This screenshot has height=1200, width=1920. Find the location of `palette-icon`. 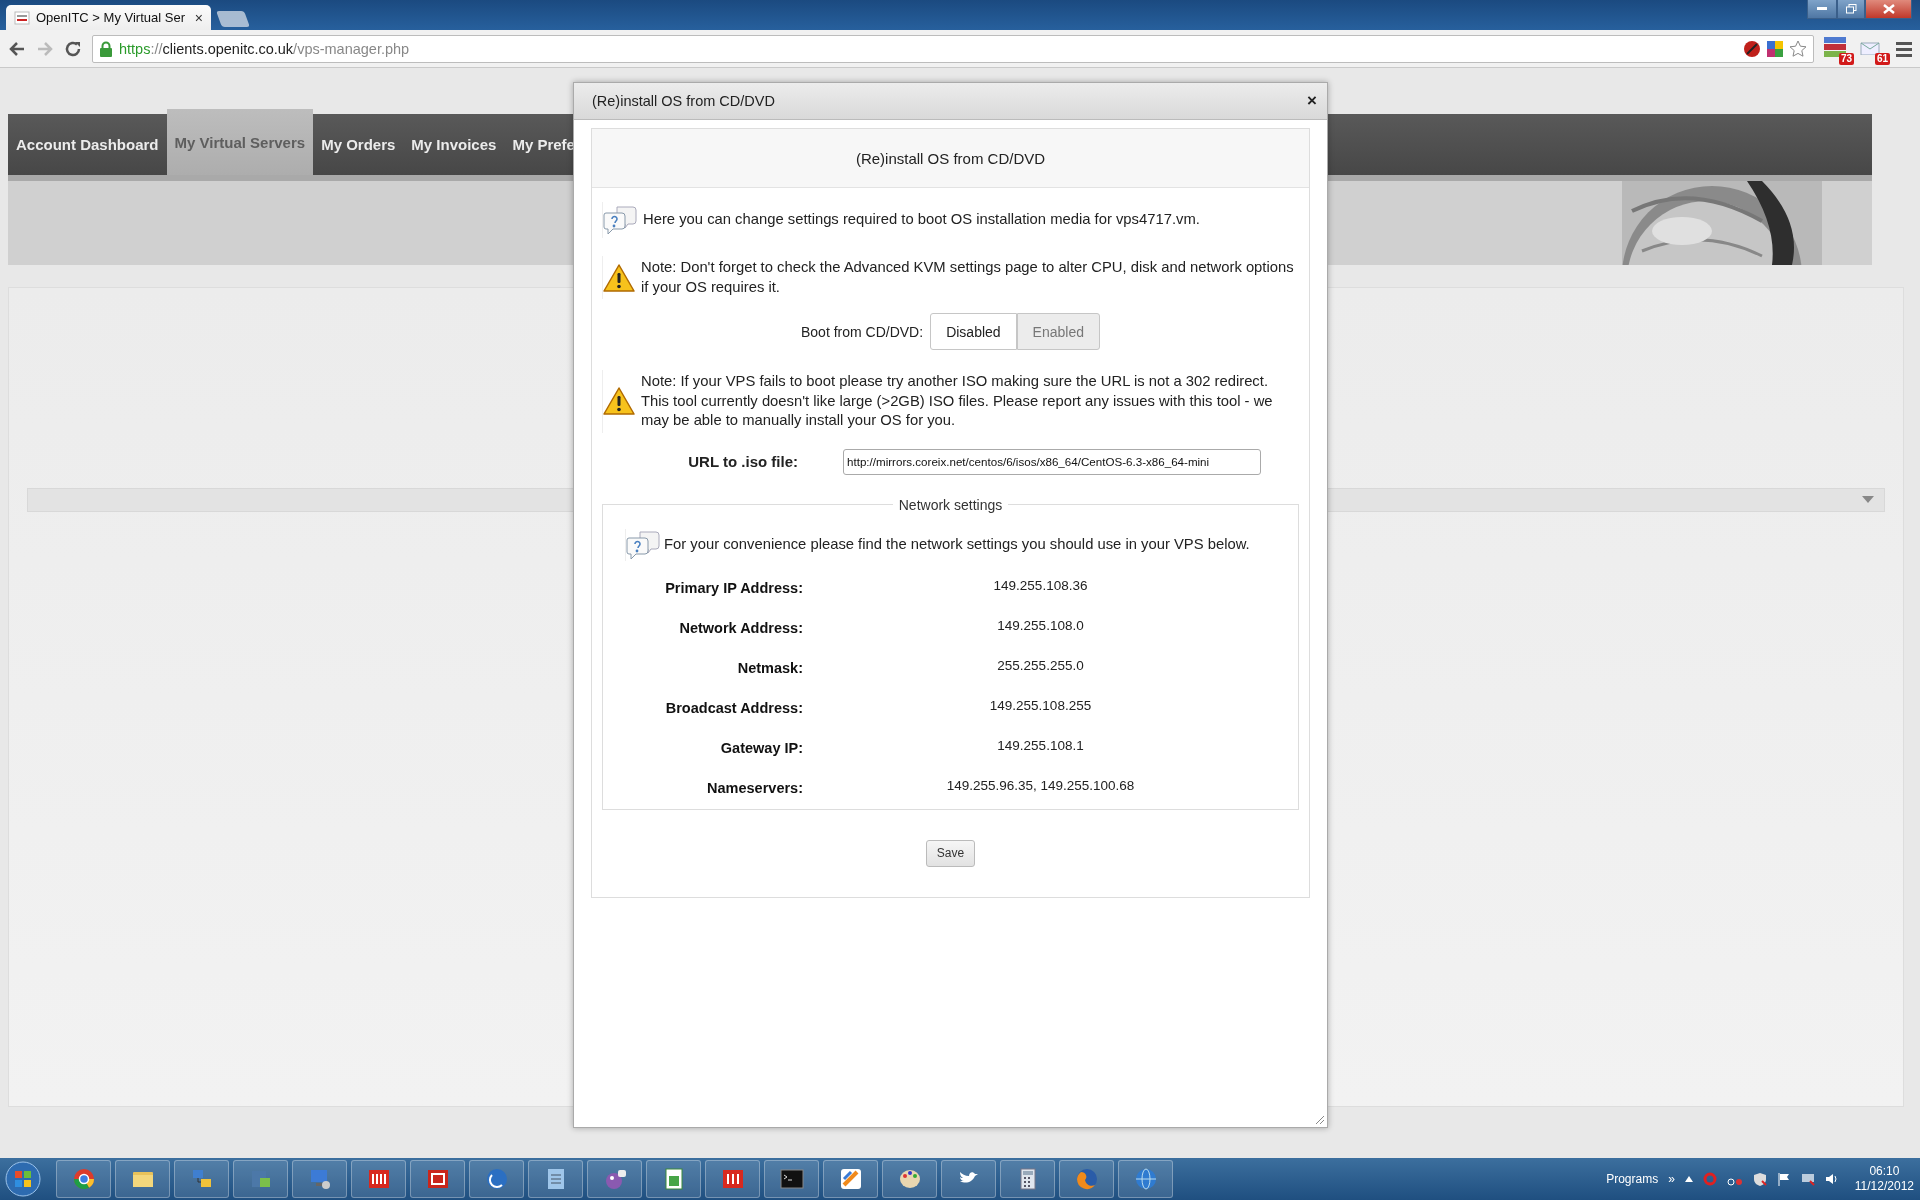

palette-icon is located at coordinates (909, 1179).